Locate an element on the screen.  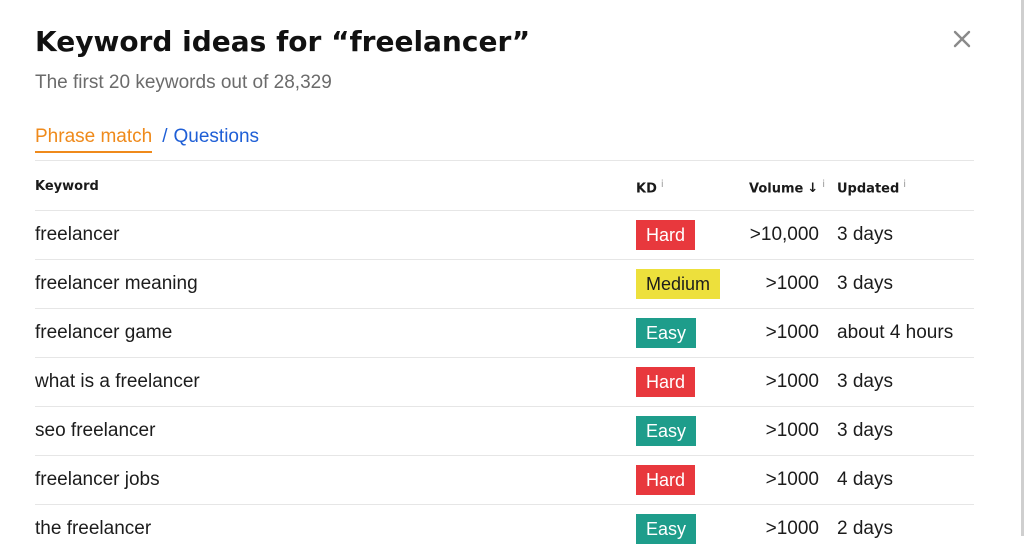
header-keyword-label: Keyword is located at coordinates (67, 186).